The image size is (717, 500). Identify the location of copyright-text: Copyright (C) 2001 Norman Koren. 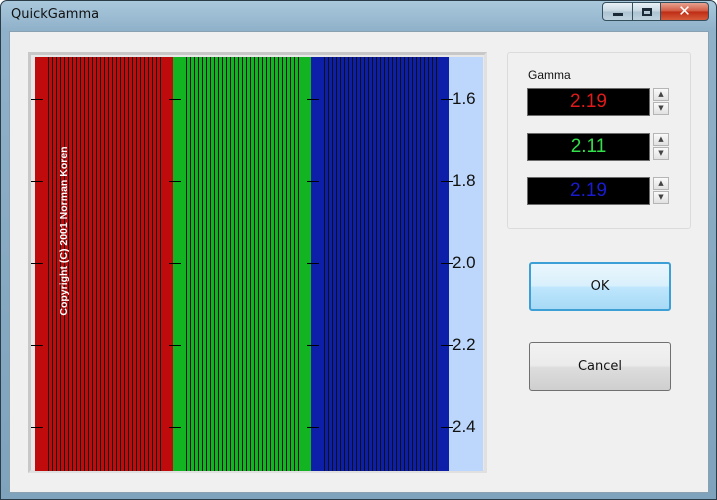
(64, 231).